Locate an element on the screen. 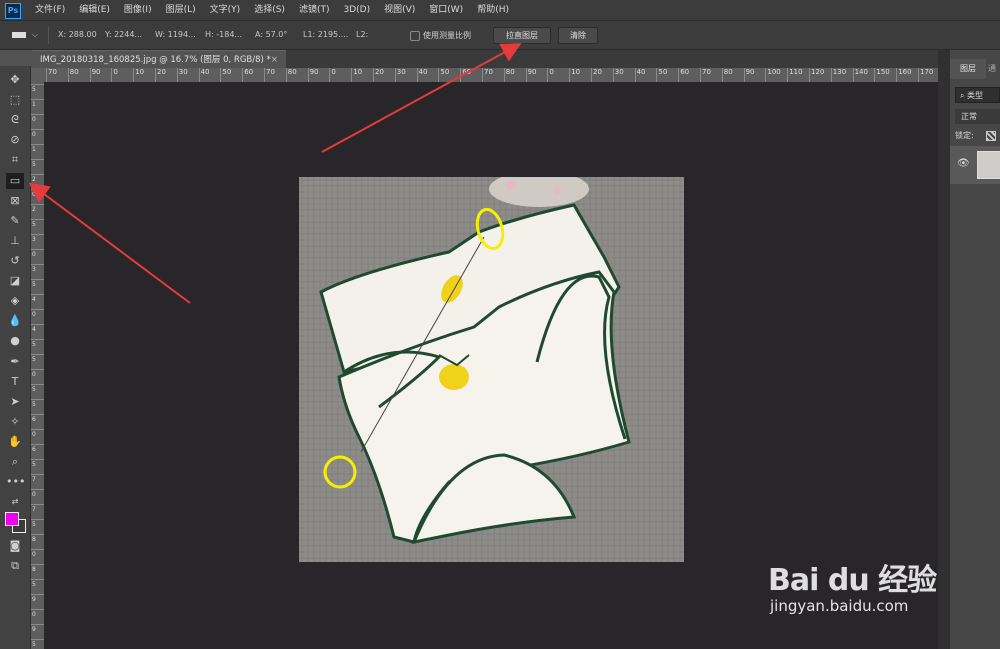  eraser-icon: ◪ is located at coordinates (15, 281).